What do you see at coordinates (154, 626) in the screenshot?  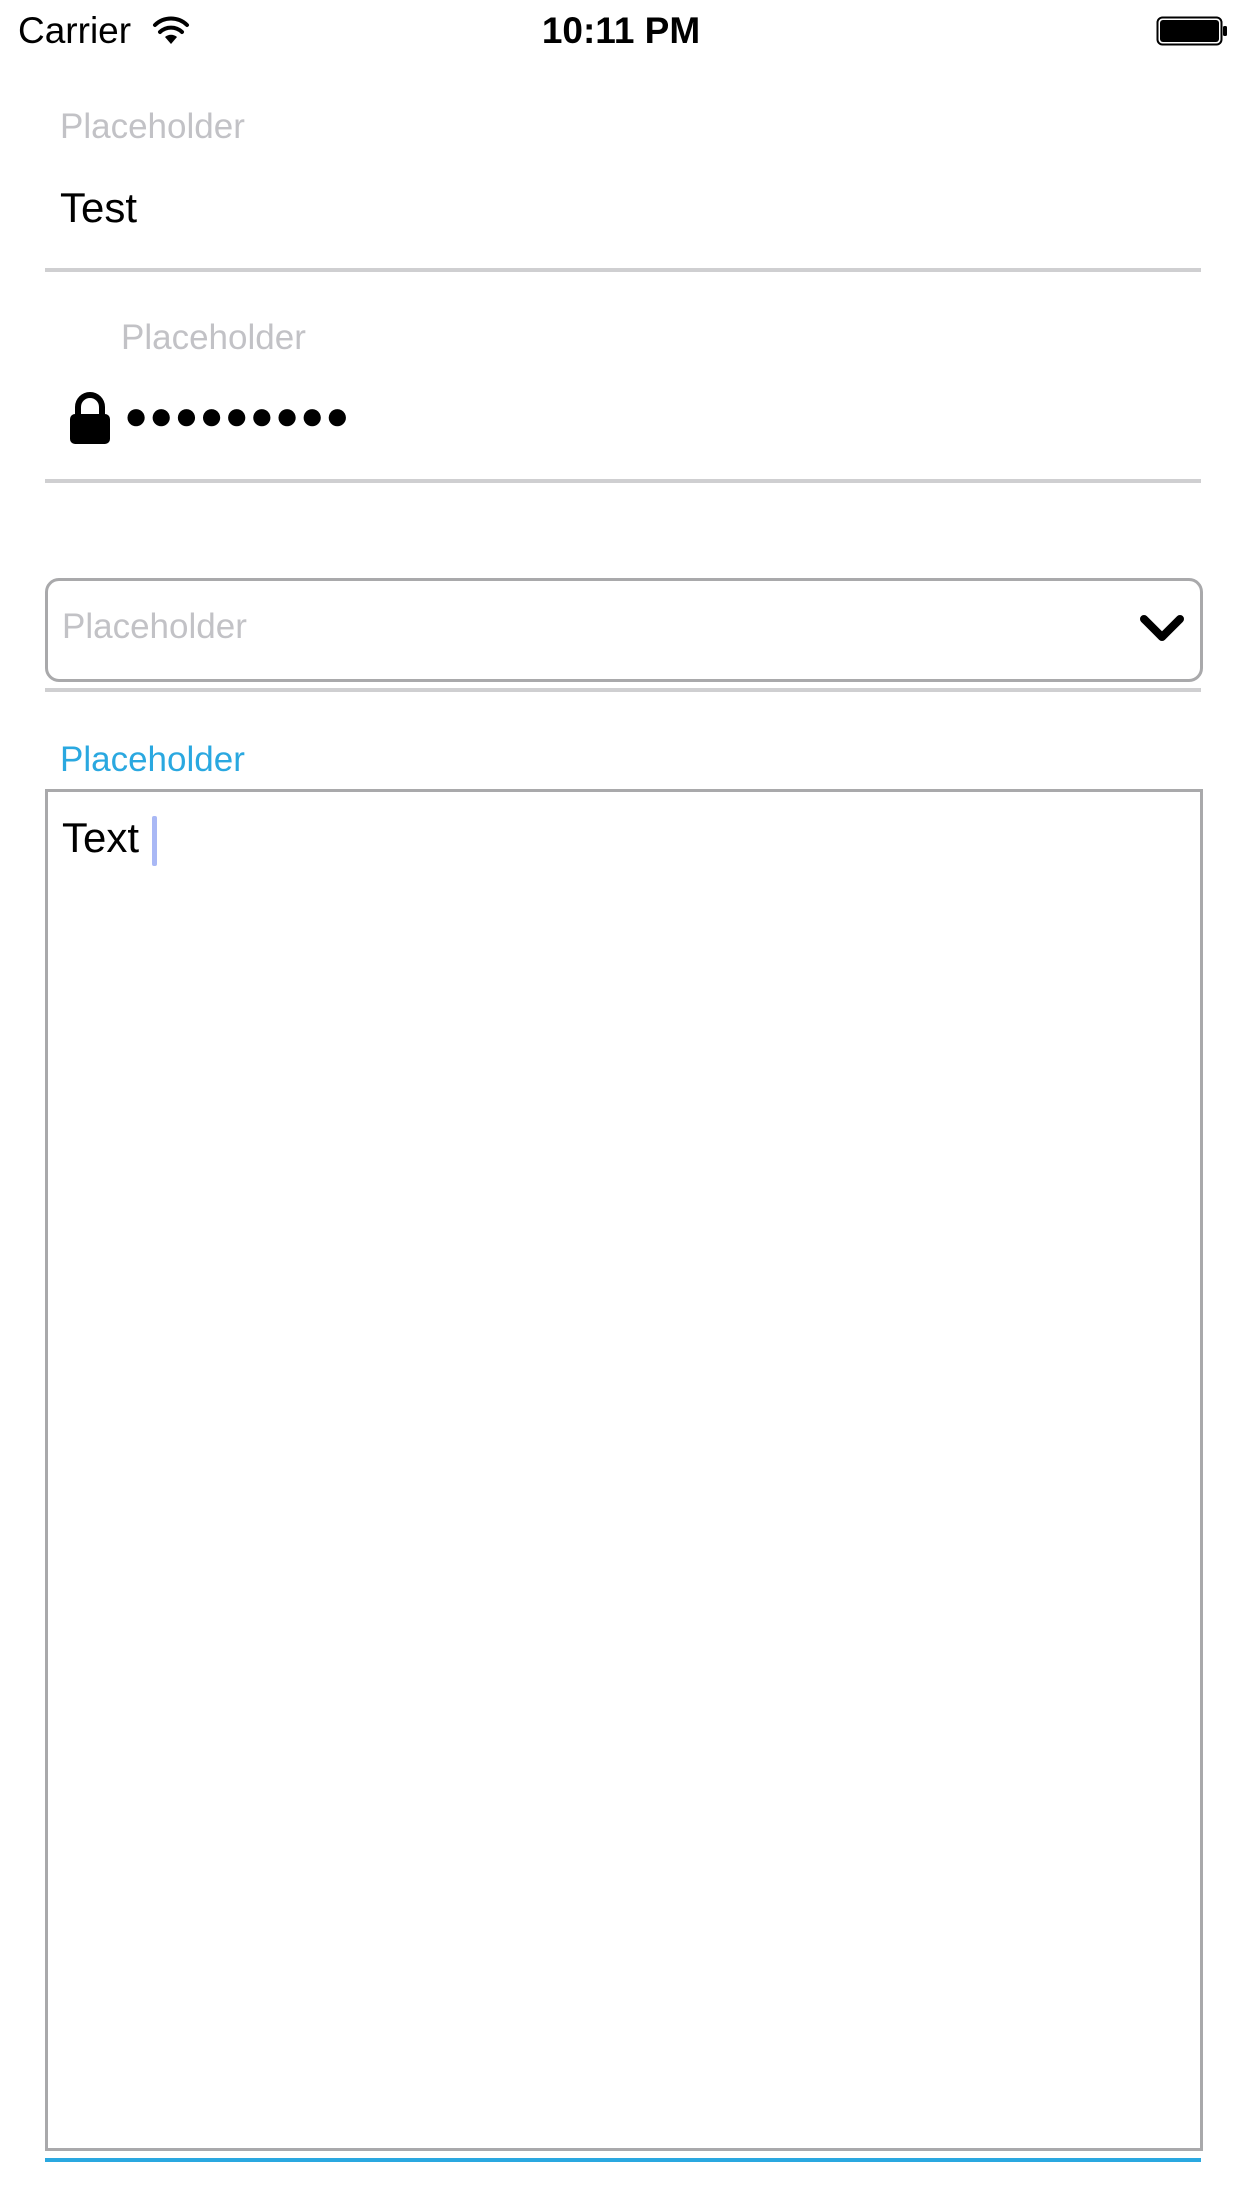 I see `dropdown-placeholder: Placeholder` at bounding box center [154, 626].